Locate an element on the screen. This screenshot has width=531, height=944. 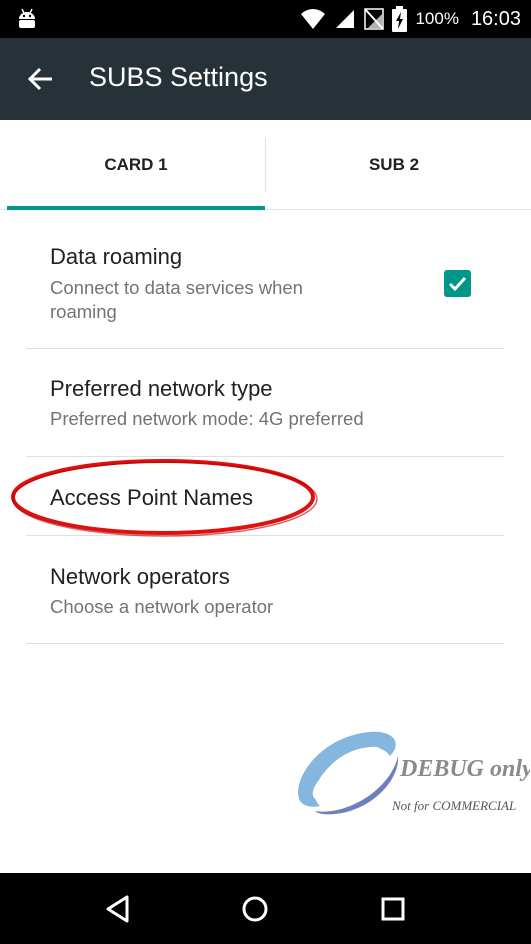
watermark: DEBUG only Not for COMMERCIAL is located at coordinates (414, 773).